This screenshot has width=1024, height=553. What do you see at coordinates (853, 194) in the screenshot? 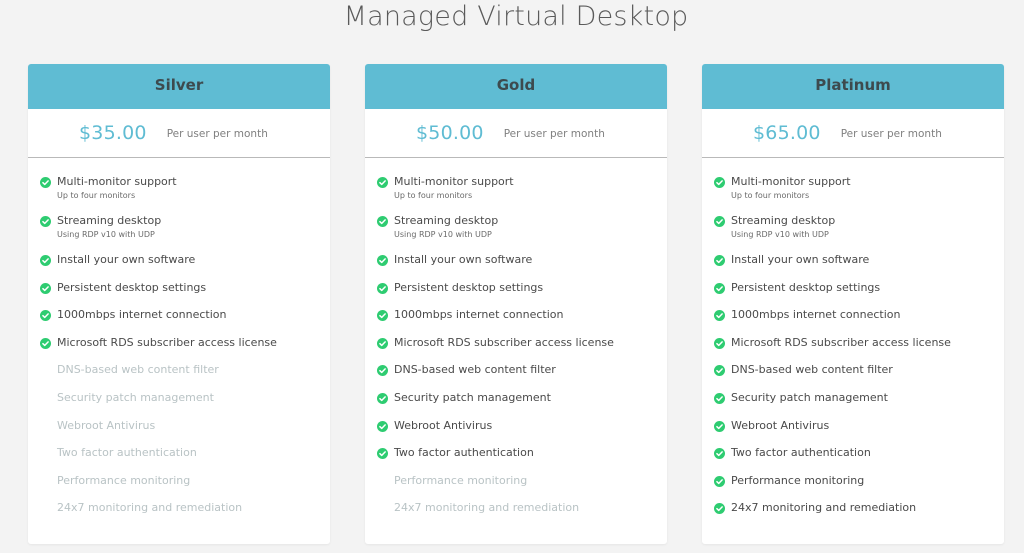
I see `feature-item: Multi-monitor support Up to four monitors` at bounding box center [853, 194].